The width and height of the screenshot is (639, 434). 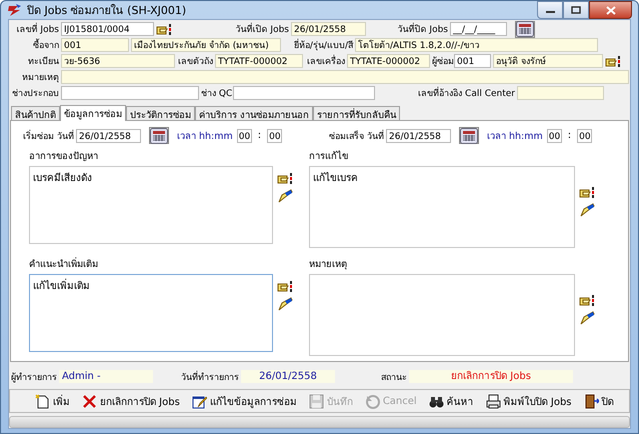 I want to click on edit-icon, so click(x=199, y=401).